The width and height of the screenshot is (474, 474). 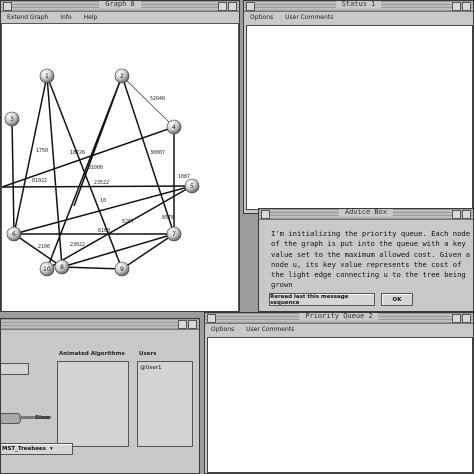 I want to click on edge-label: 5267, so click(x=128, y=222).